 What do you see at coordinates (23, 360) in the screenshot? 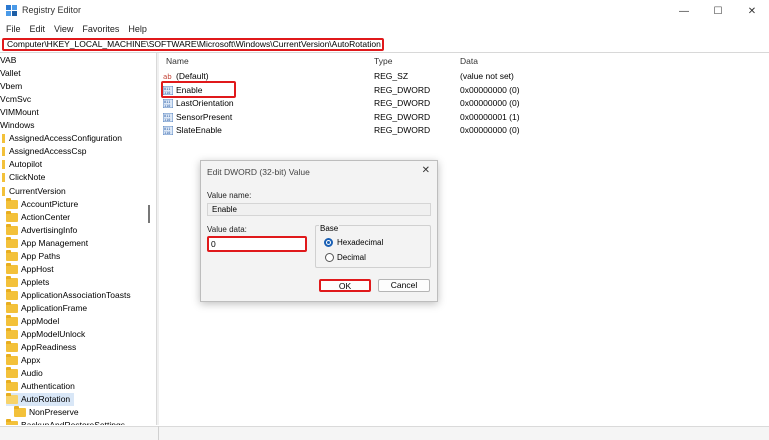
I see `tree-item: Appx` at bounding box center [23, 360].